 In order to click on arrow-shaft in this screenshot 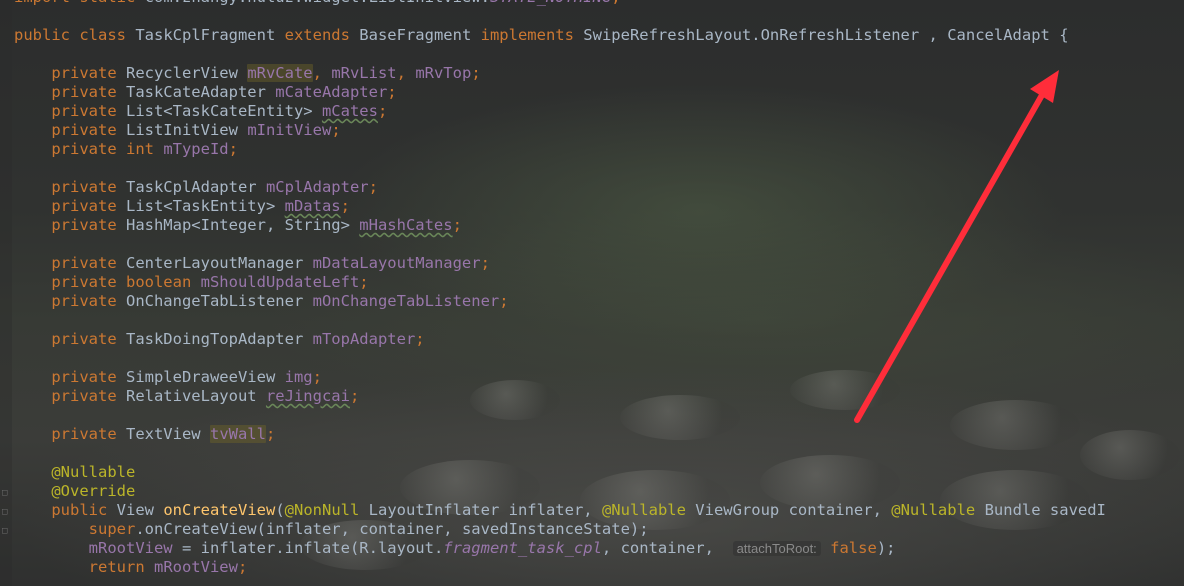, I will do `click(951, 254)`.